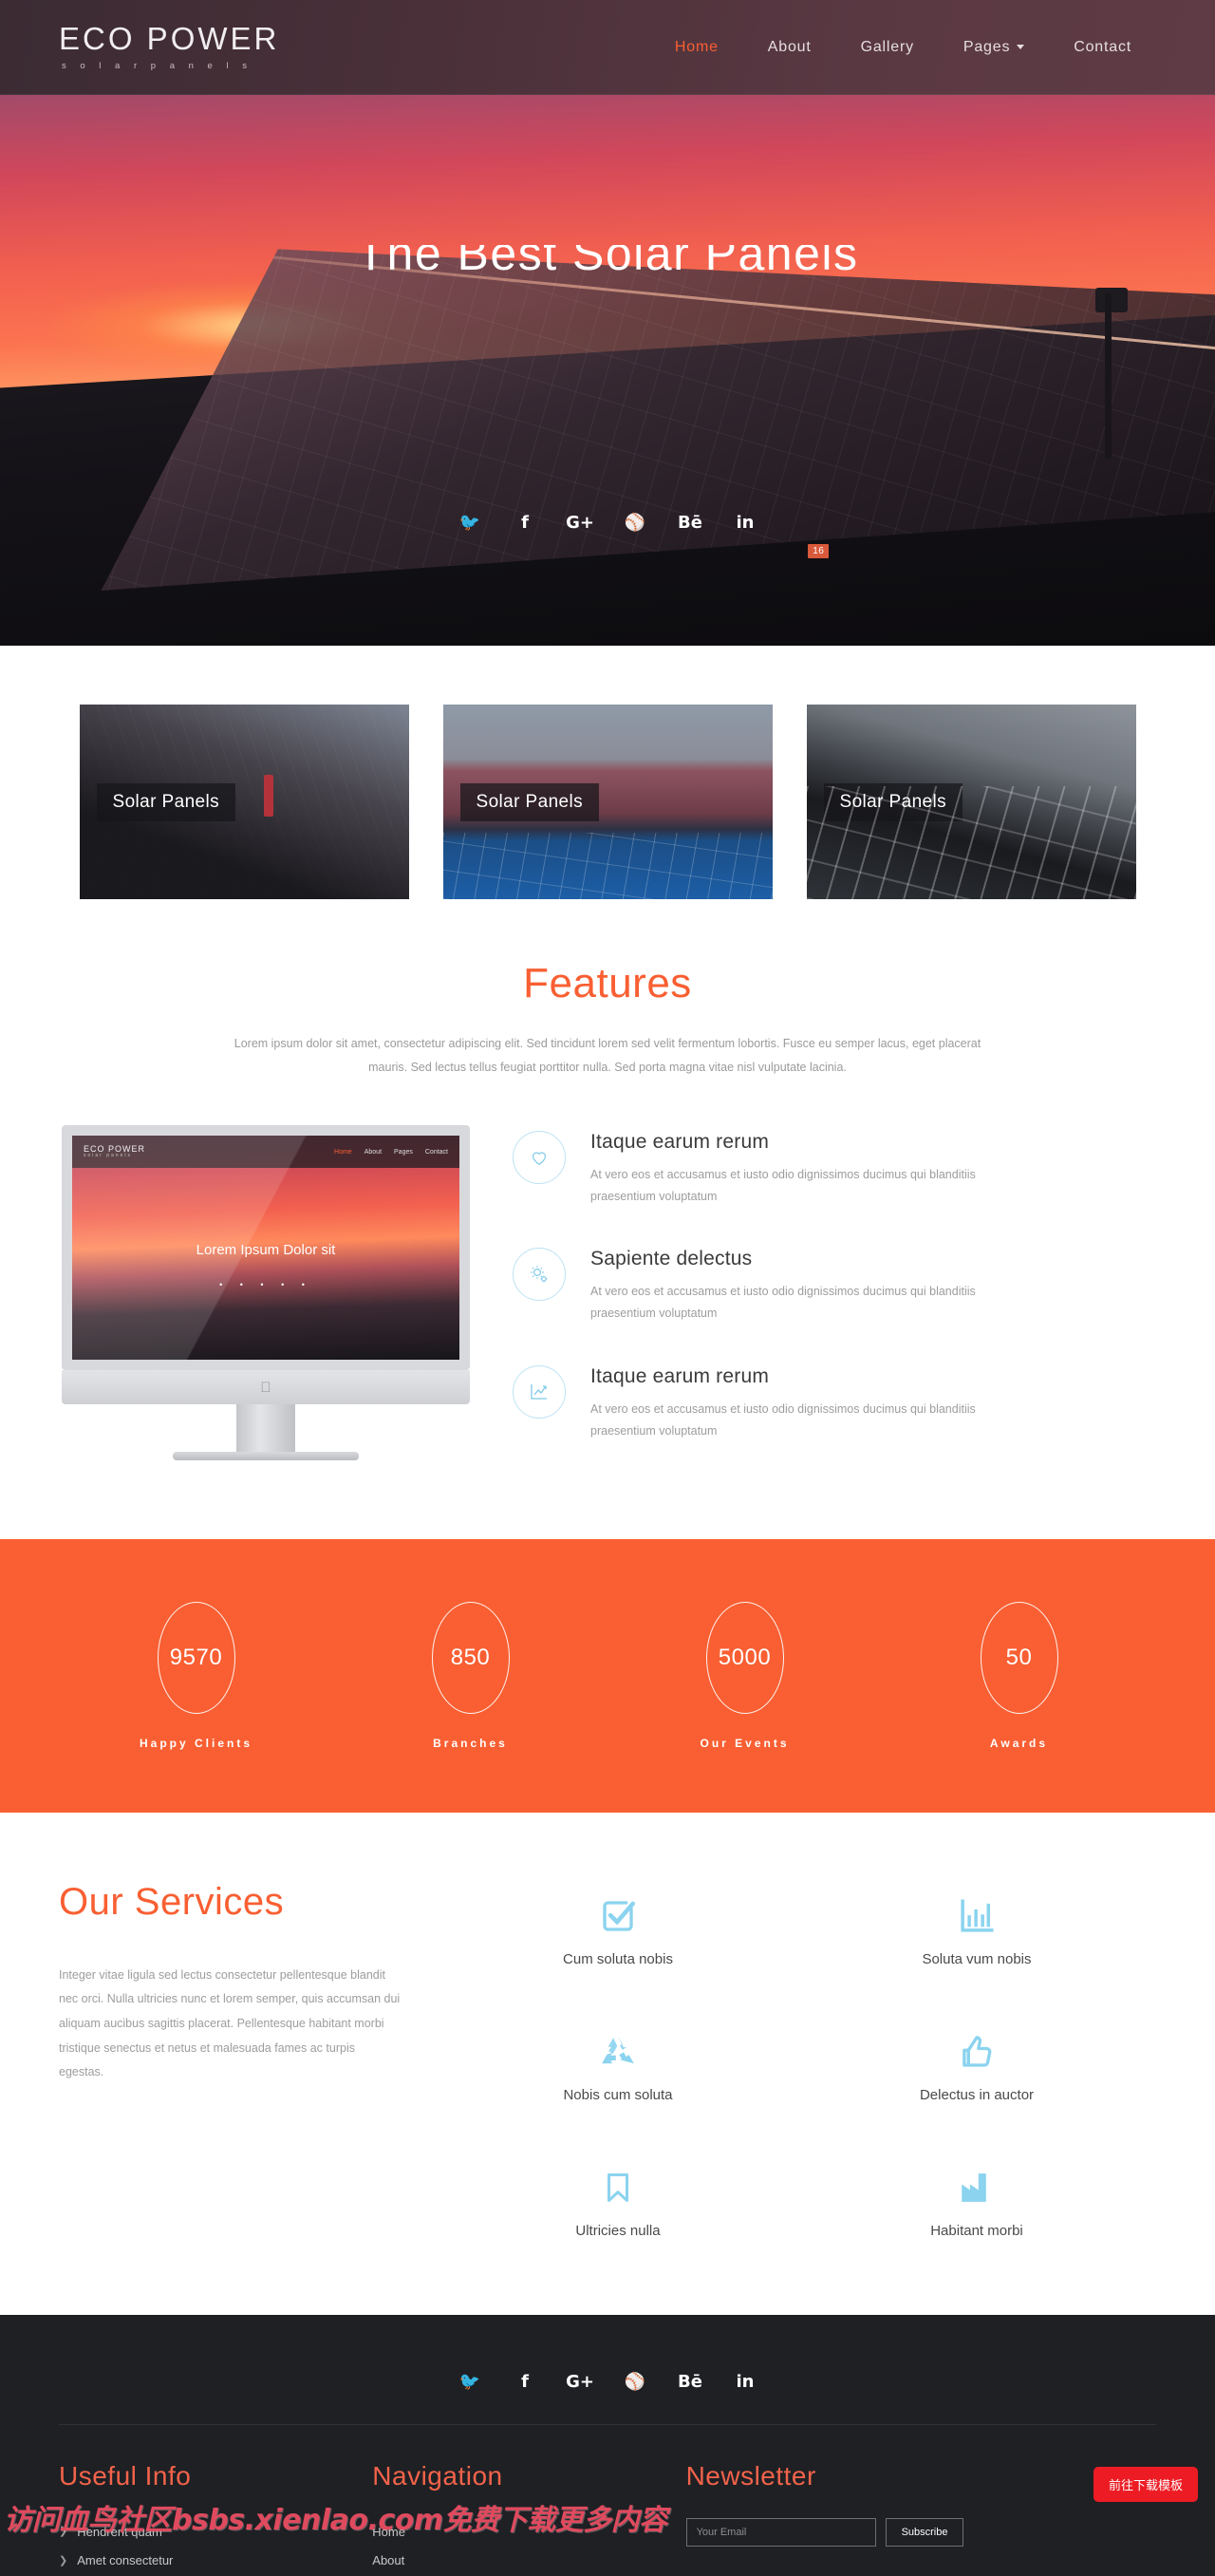  I want to click on chevron-down-icon, so click(1021, 47).